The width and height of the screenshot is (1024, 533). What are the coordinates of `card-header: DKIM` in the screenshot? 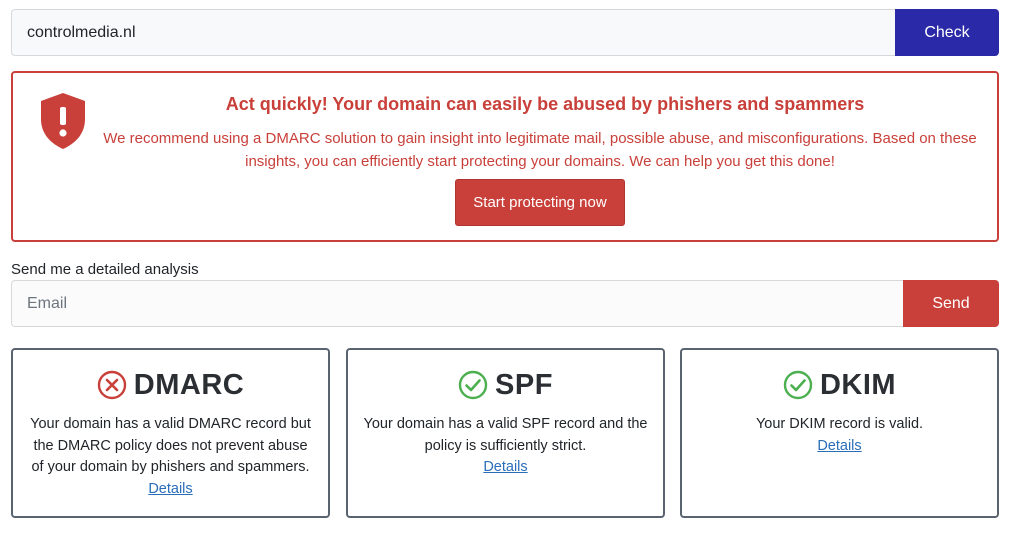 It's located at (839, 385).